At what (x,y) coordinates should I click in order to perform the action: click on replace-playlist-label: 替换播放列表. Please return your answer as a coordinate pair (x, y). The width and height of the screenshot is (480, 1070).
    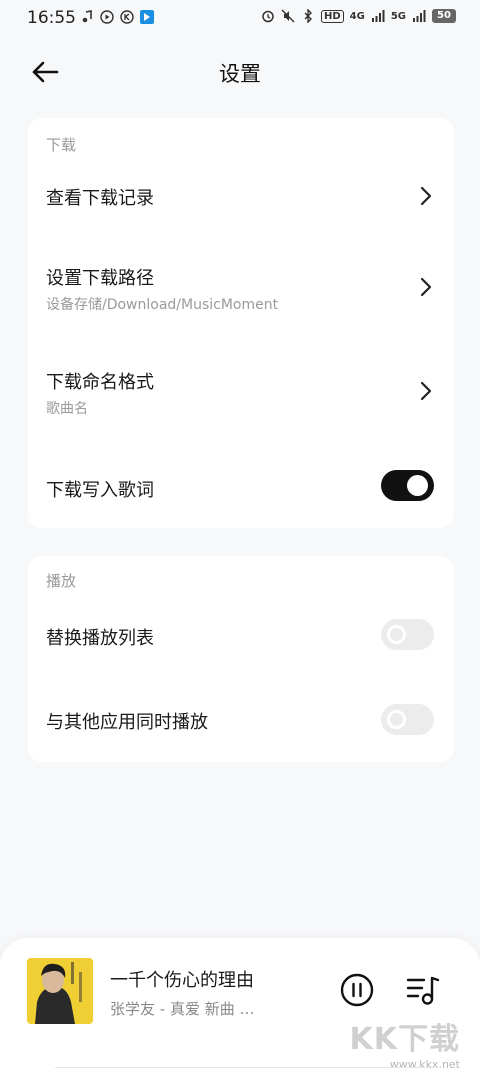
    Looking at the image, I should click on (100, 638).